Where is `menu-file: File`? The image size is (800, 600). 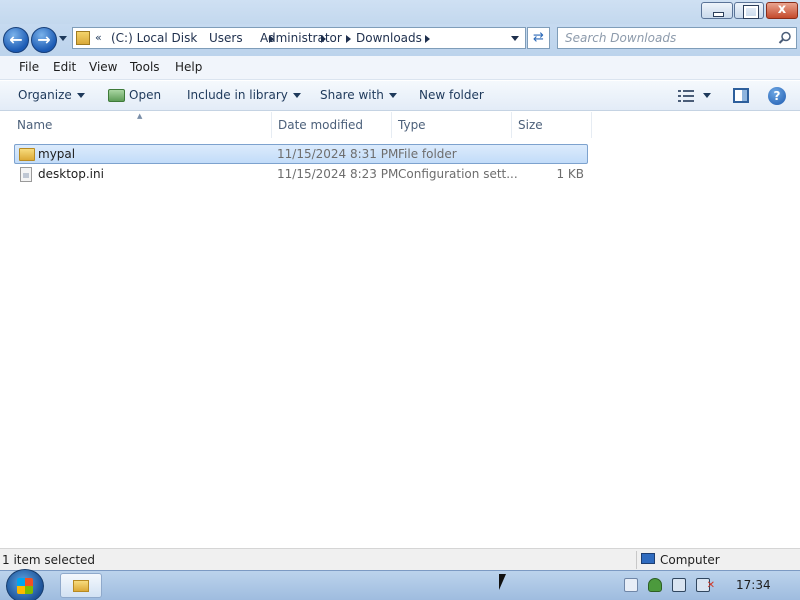 menu-file: File is located at coordinates (29, 67).